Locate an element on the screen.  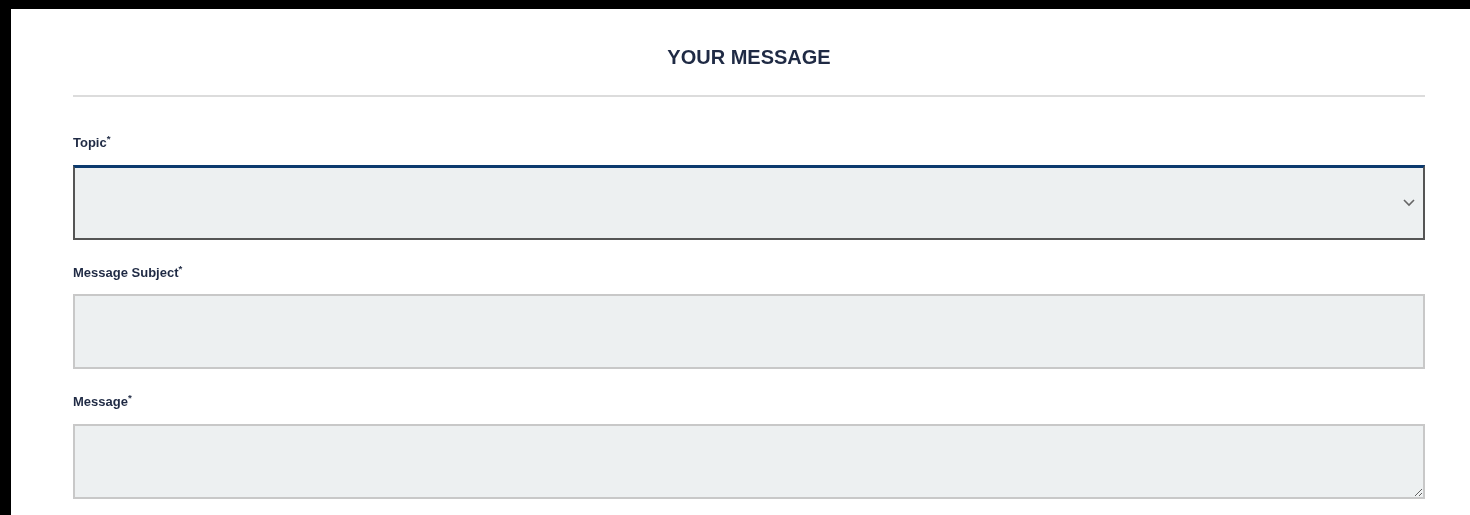
input-field is located at coordinates (749, 331).